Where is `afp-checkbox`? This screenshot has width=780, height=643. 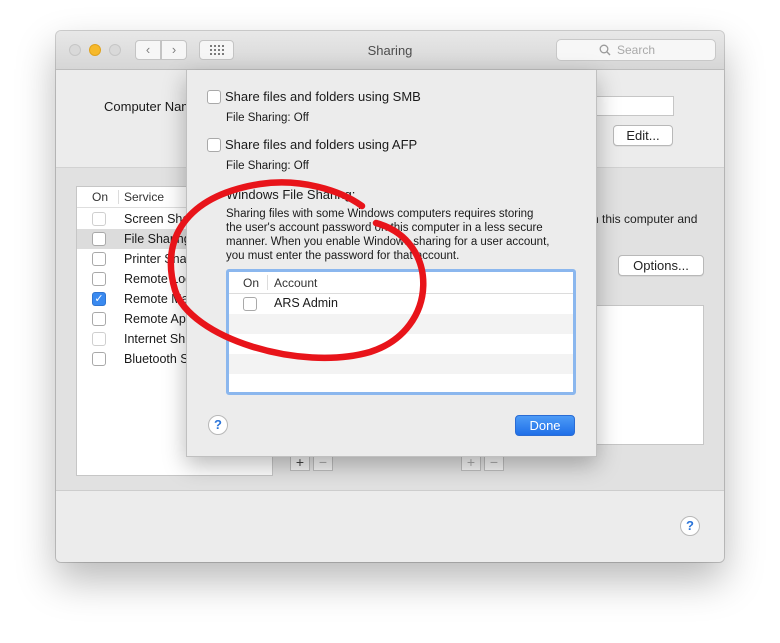 afp-checkbox is located at coordinates (214, 145).